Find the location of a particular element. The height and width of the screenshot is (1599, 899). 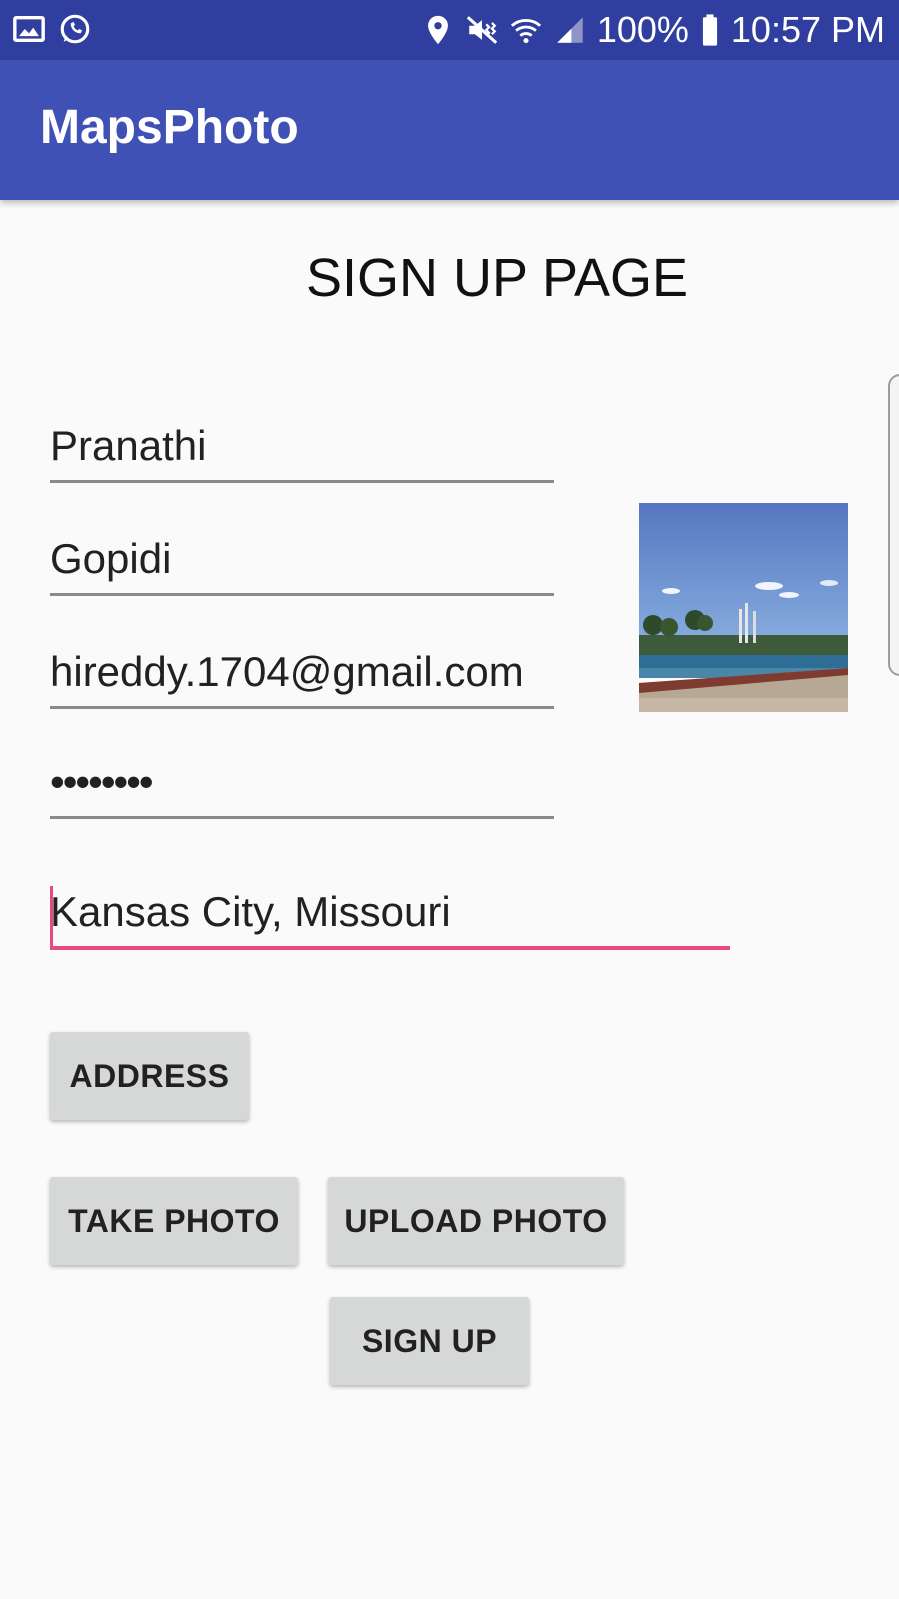

address-field-value: Kansas City, Missouri is located at coordinates (250, 911).